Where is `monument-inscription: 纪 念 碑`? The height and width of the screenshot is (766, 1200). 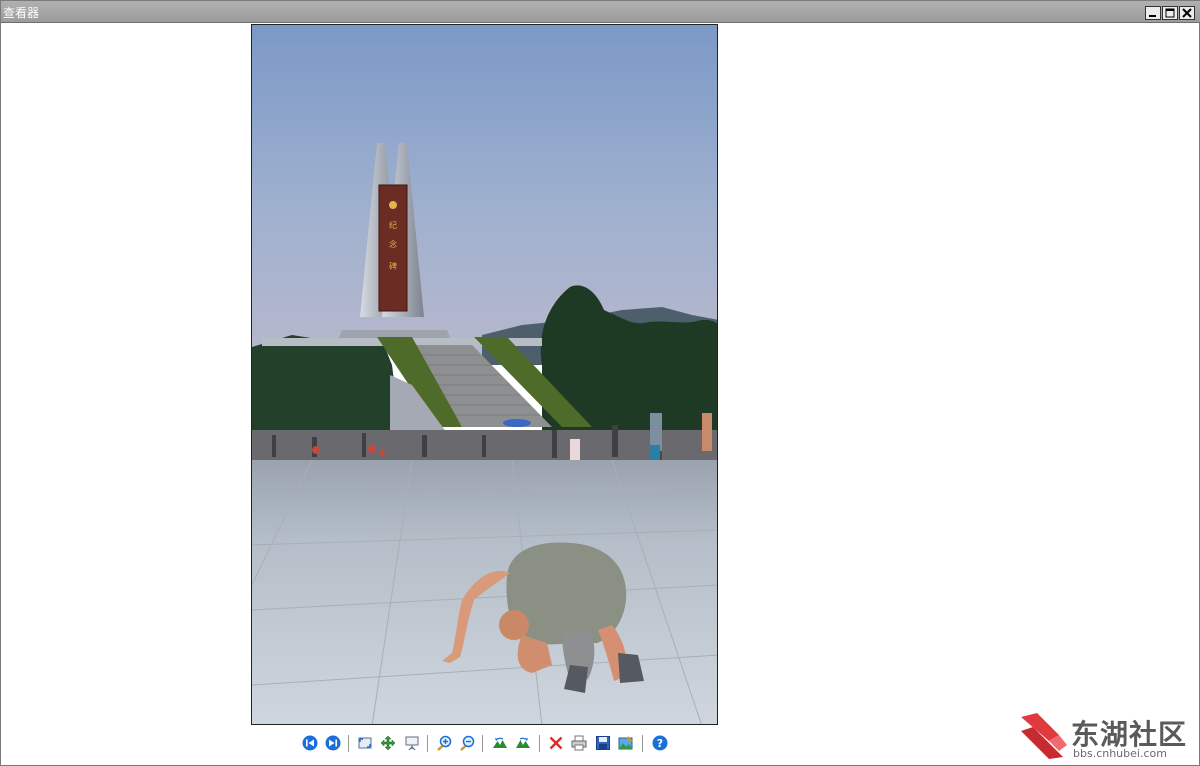
monument-inscription: 纪 念 碑 is located at coordinates (393, 245).